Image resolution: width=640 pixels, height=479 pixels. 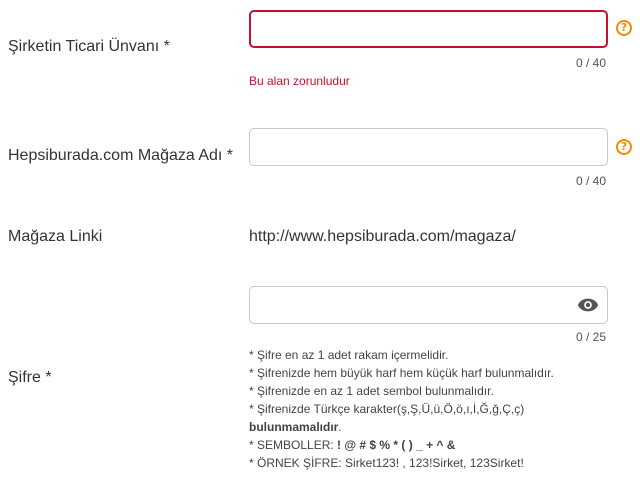 I want to click on company-title-error: Bu alan zorunludur, so click(x=299, y=81).